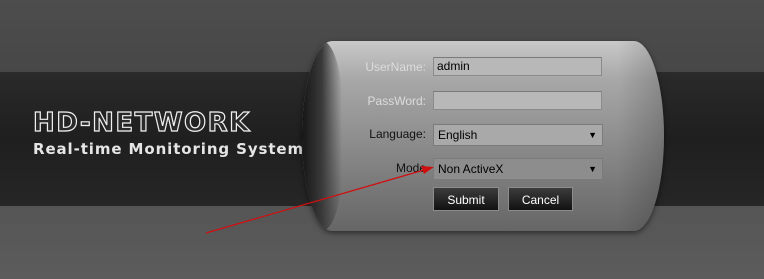  I want to click on arrow-shaft, so click(315, 201).